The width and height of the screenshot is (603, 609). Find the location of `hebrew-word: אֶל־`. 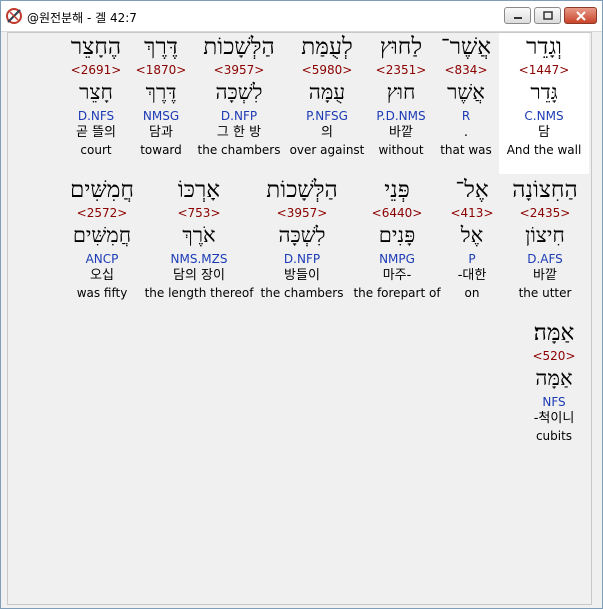

hebrew-word: אֶל־ is located at coordinates (472, 190).